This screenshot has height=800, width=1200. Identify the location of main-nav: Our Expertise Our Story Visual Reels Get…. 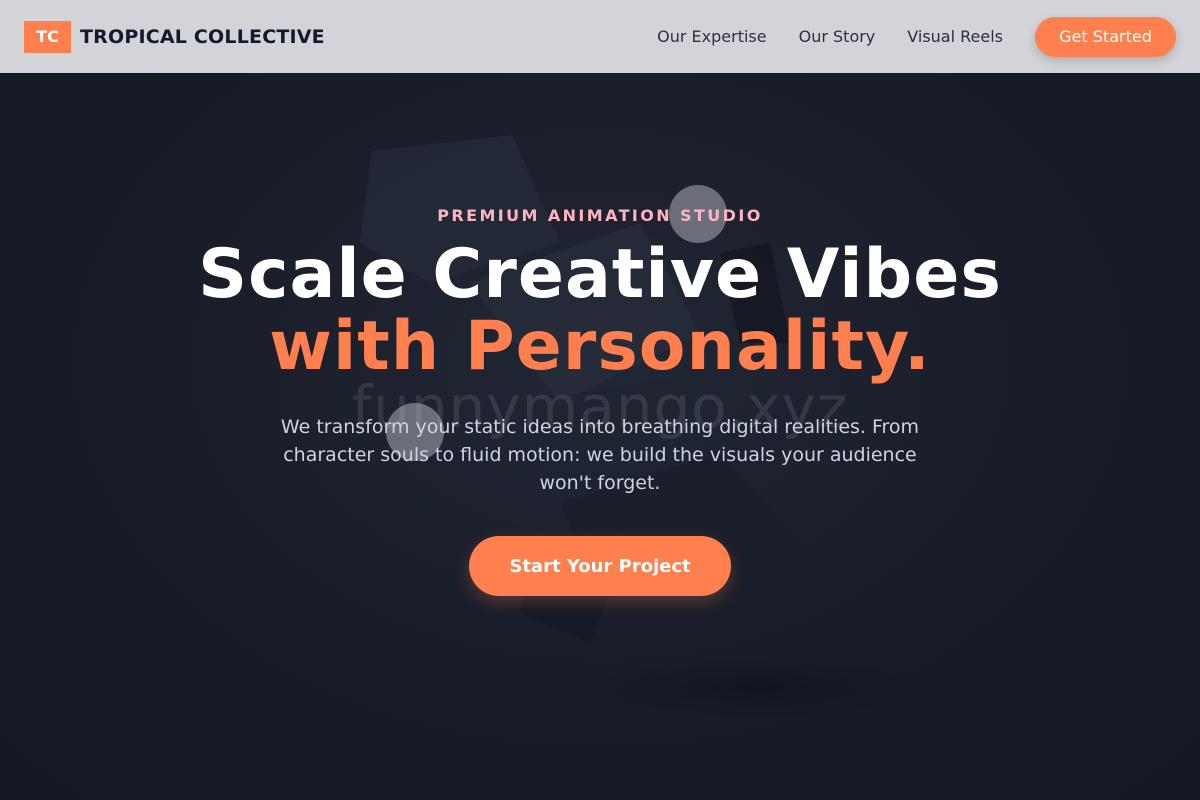
(916, 36).